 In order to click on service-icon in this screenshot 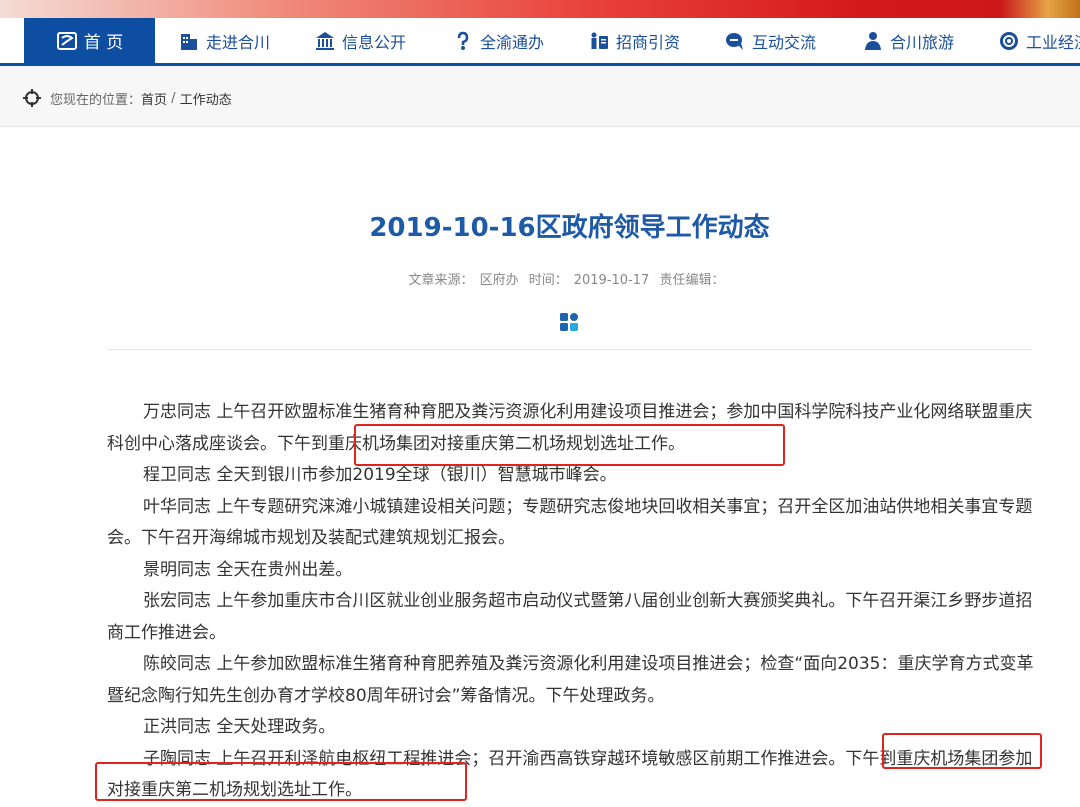, I will do `click(463, 40)`.